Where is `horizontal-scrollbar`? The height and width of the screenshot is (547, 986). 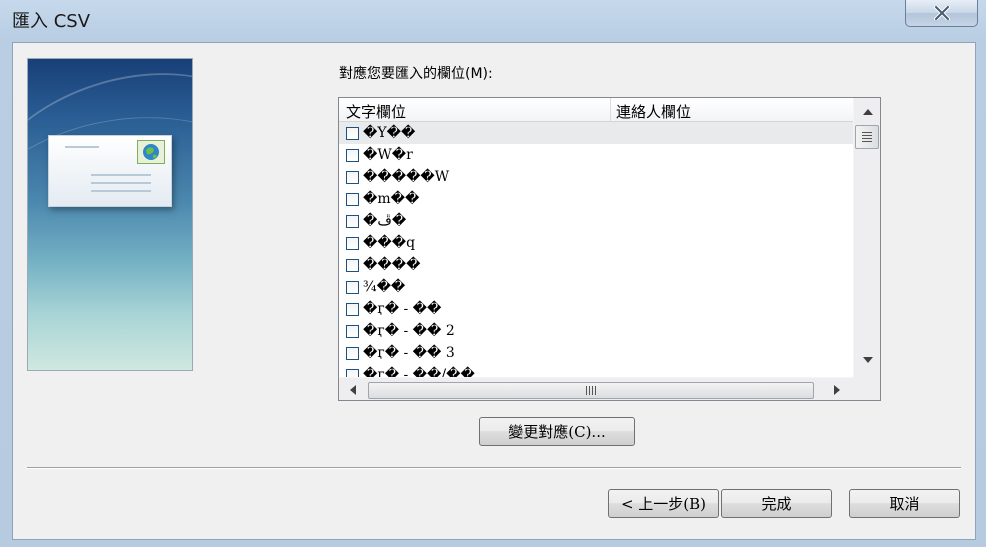 horizontal-scrollbar is located at coordinates (596, 388).